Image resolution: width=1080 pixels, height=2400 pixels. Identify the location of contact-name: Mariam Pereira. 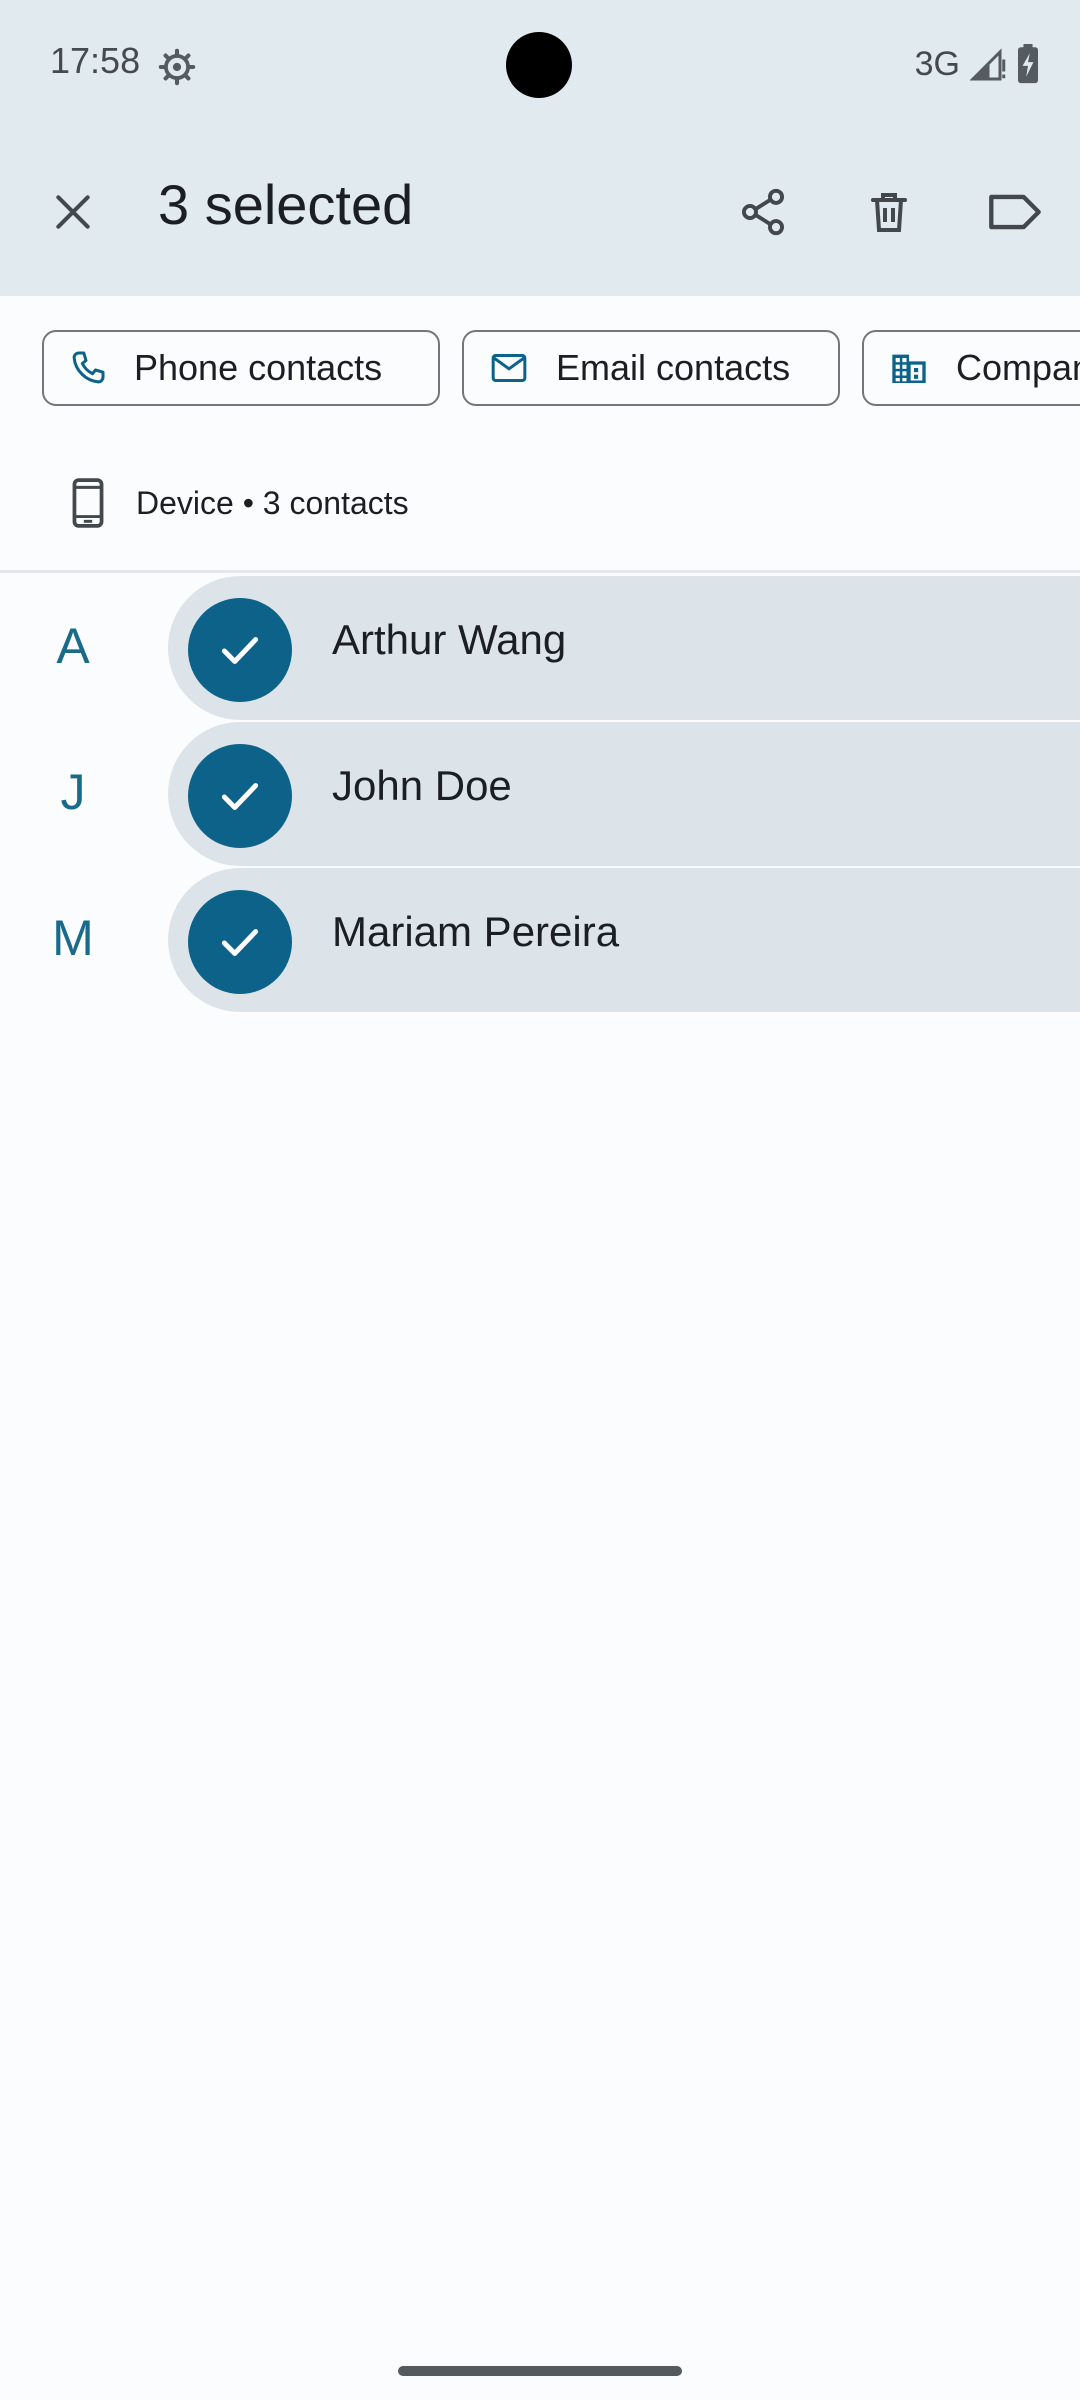
(476, 931).